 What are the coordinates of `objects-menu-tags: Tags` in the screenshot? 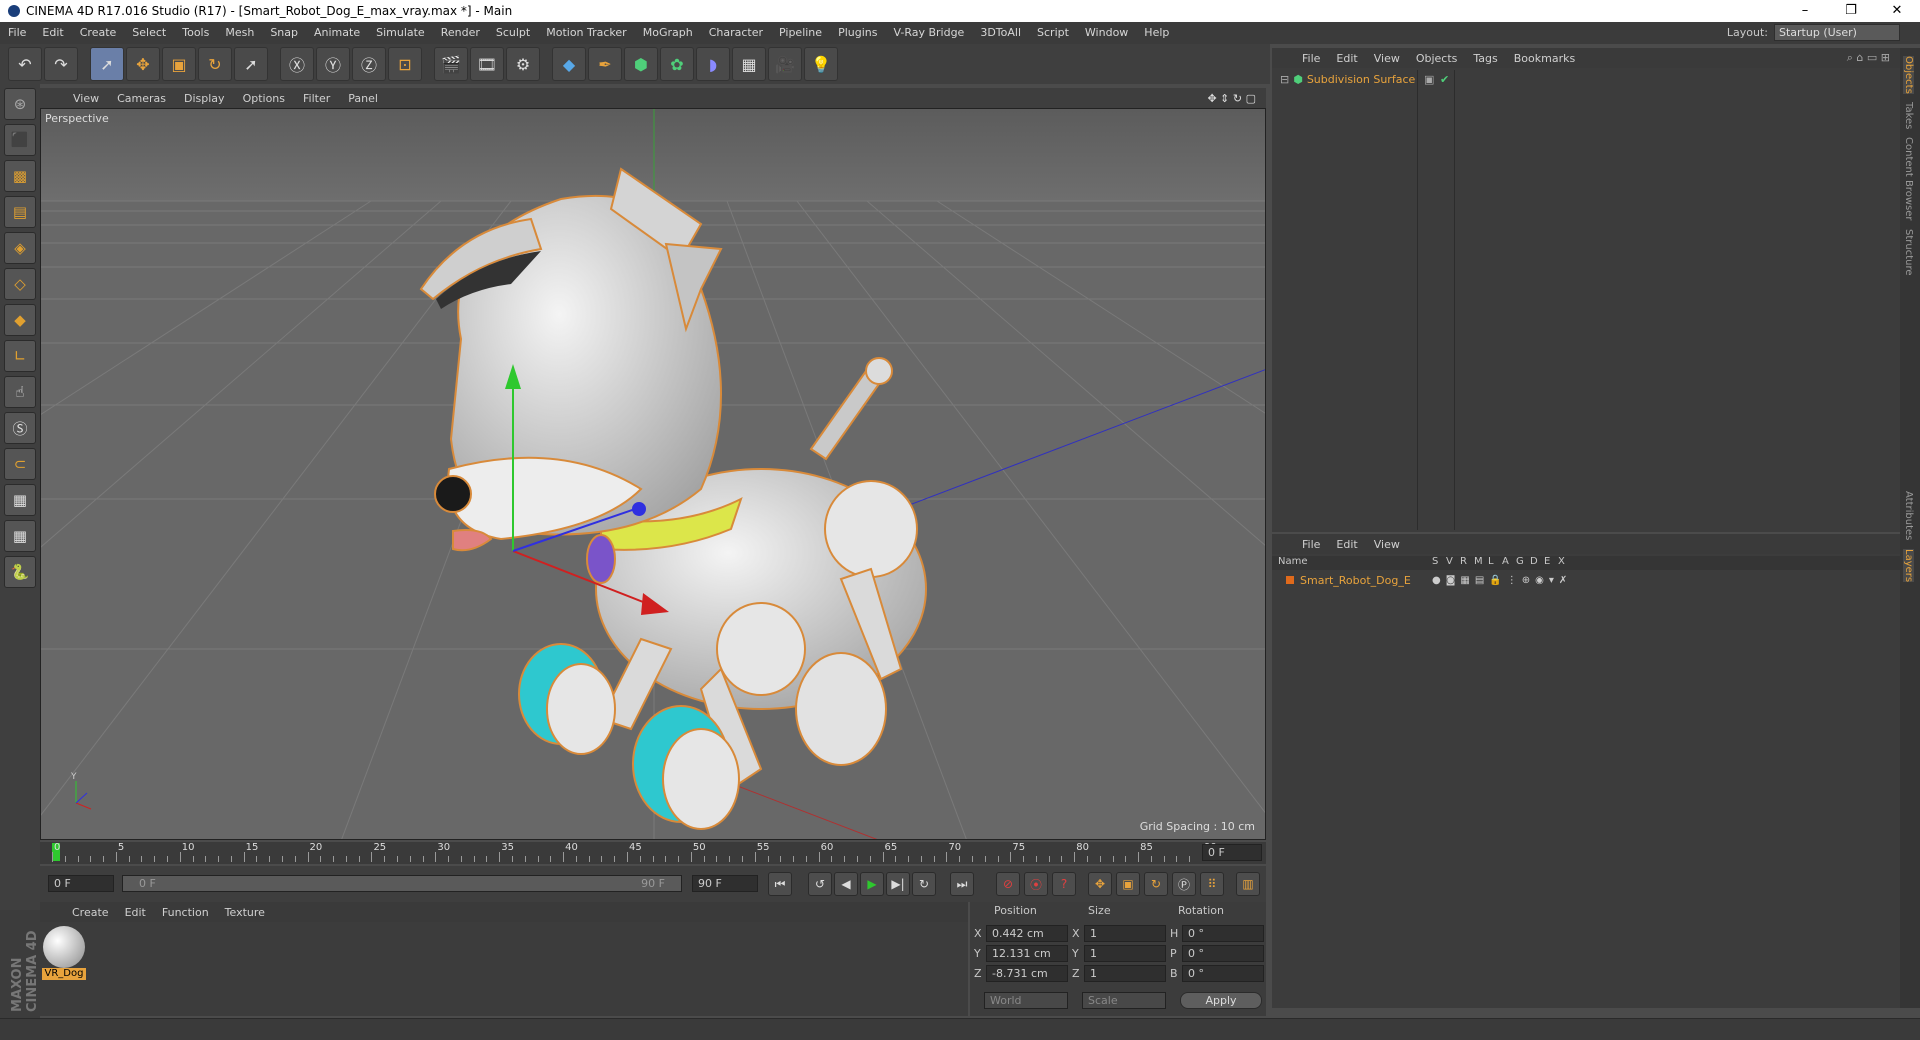 It's located at (1485, 58).